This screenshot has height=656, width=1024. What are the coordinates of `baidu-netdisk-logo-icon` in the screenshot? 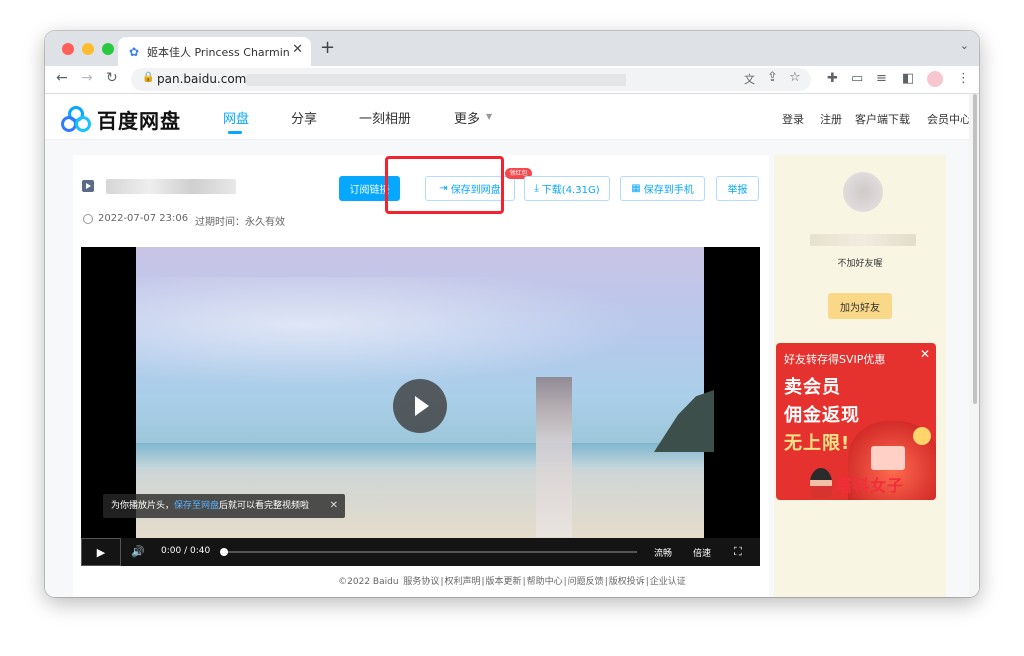 It's located at (76, 119).